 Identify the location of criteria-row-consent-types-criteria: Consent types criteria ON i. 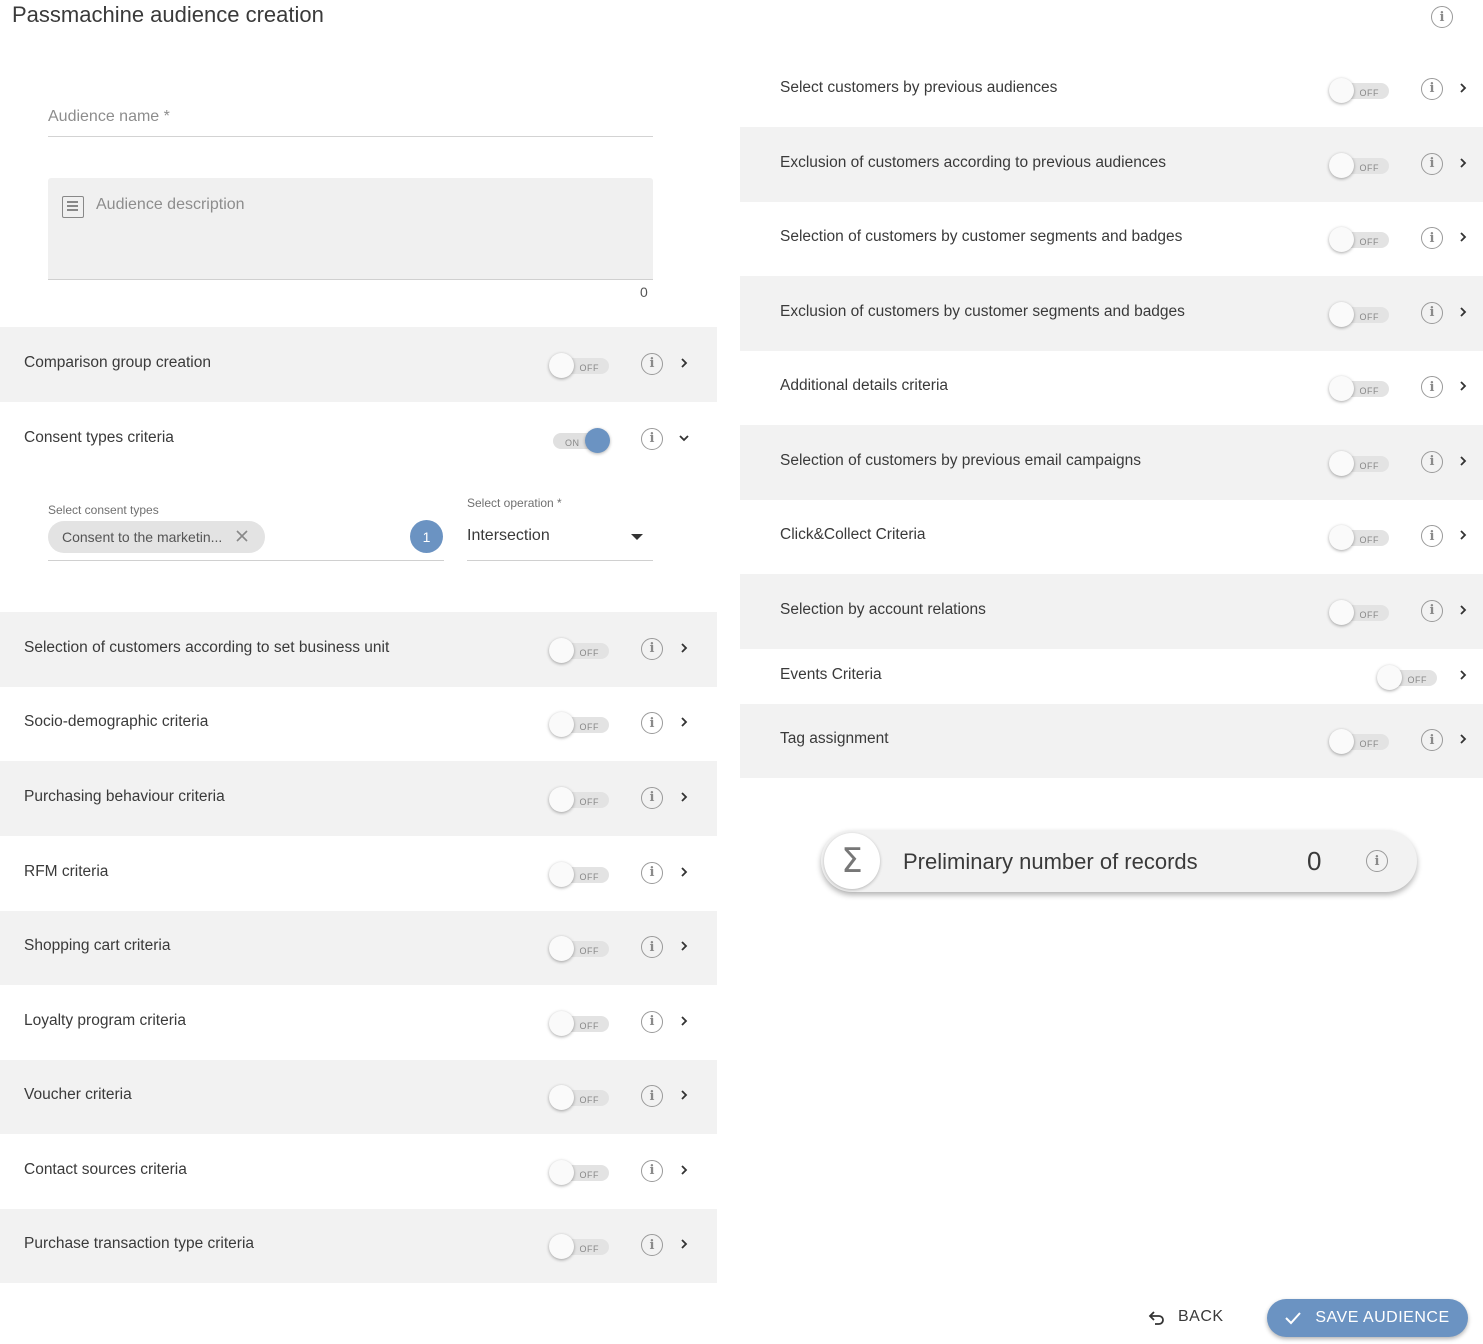
(358, 439).